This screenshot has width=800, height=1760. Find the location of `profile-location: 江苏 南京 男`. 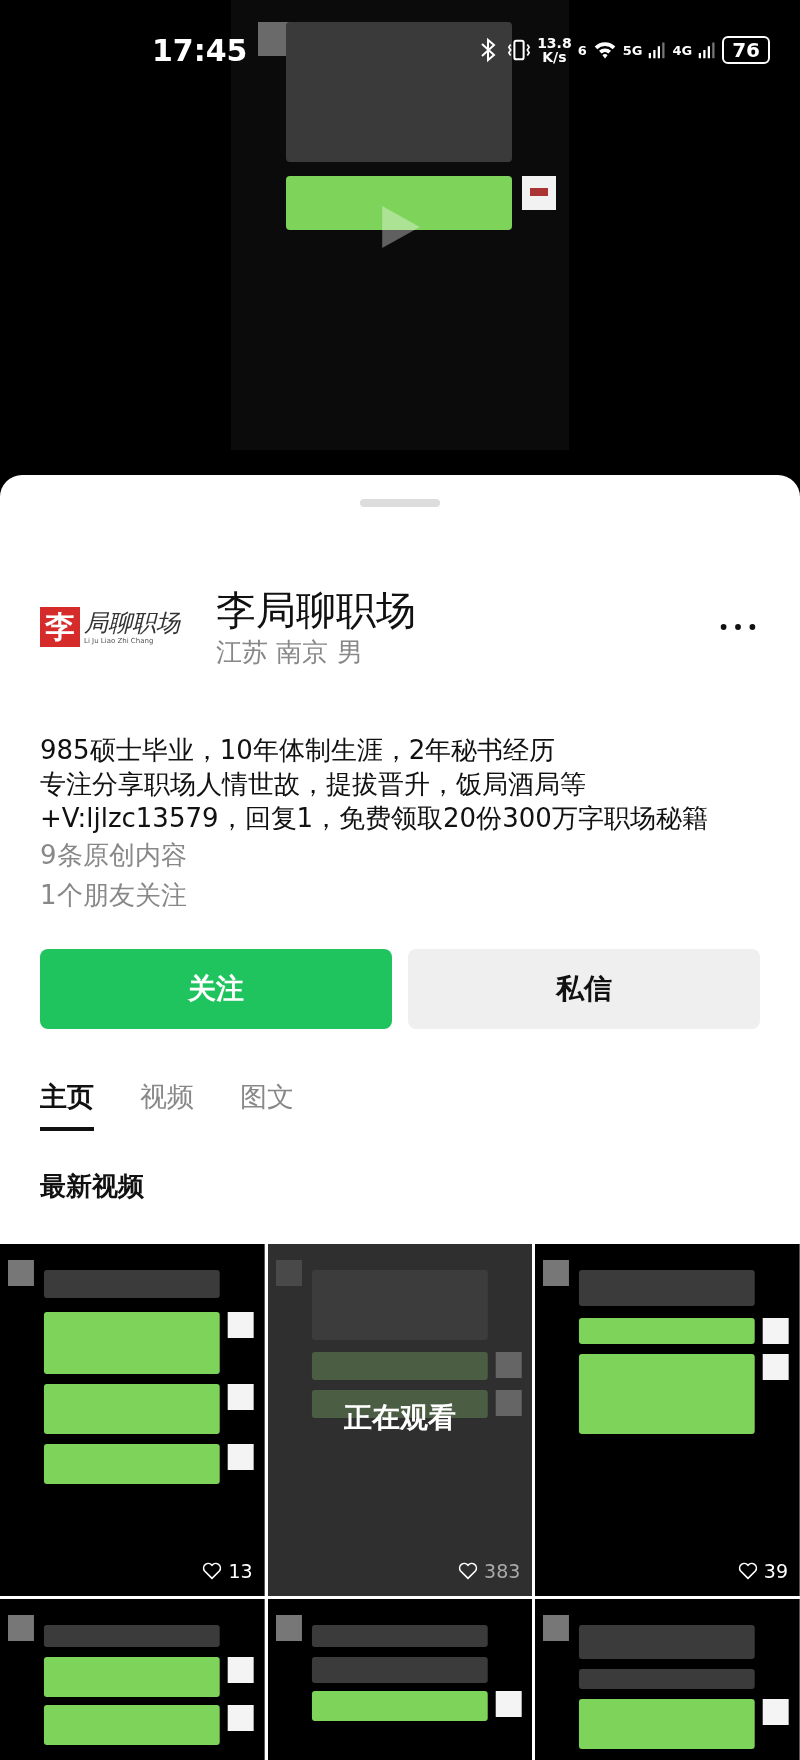

profile-location: 江苏 南京 男 is located at coordinates (290, 652).